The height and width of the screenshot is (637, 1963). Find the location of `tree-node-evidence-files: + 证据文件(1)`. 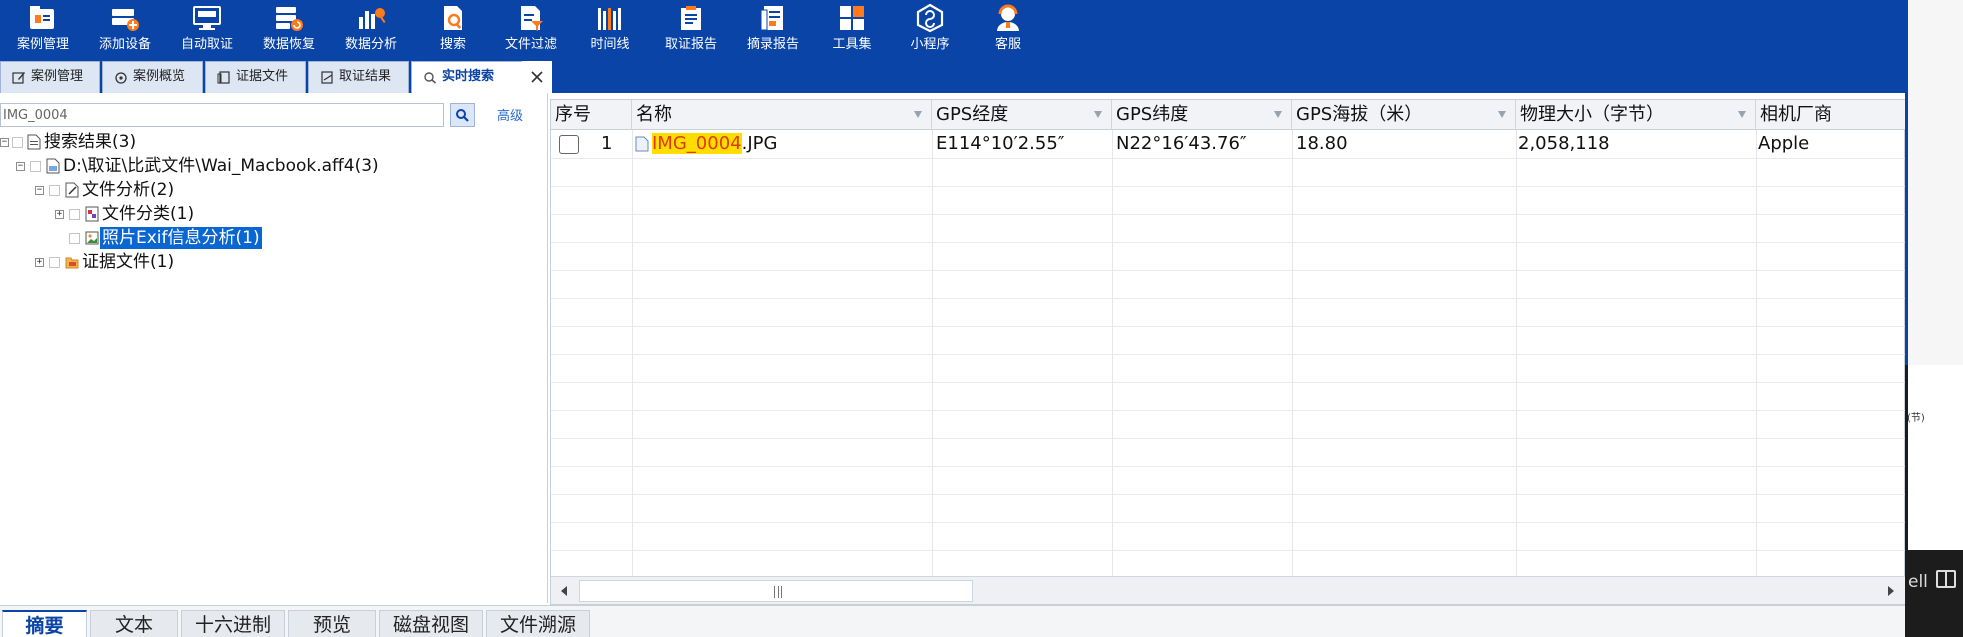

tree-node-evidence-files: + 证据文件(1) is located at coordinates (200, 262).